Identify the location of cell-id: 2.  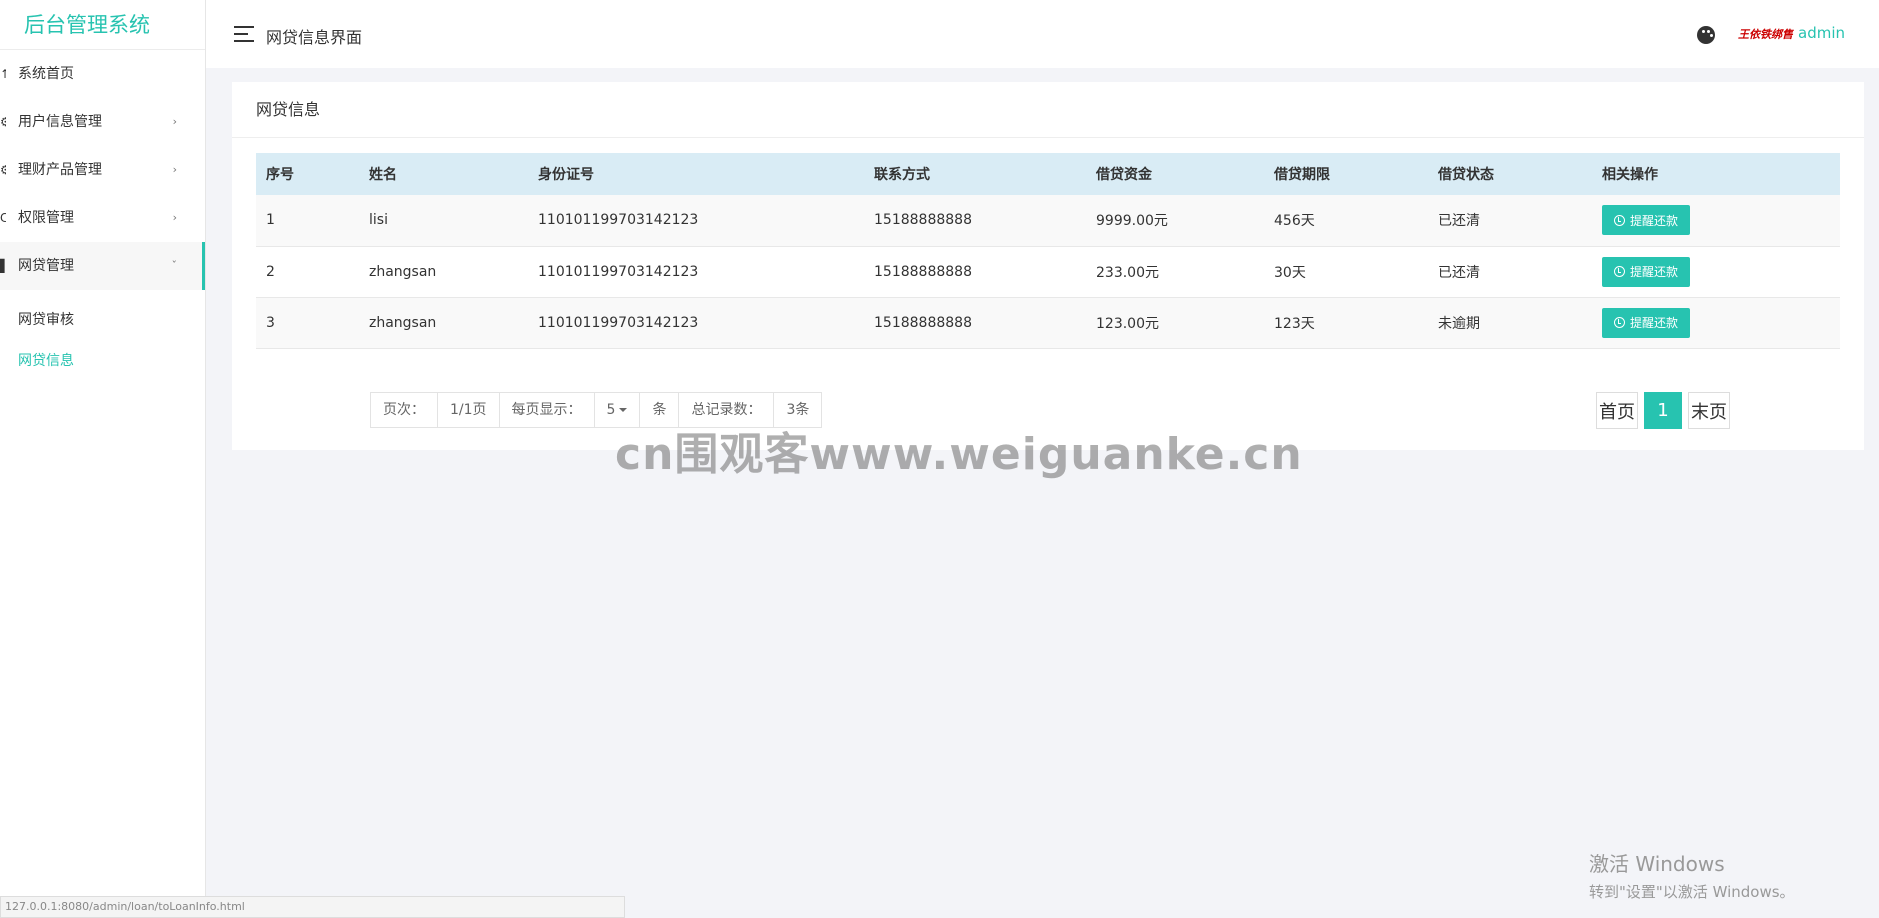
(270, 271).